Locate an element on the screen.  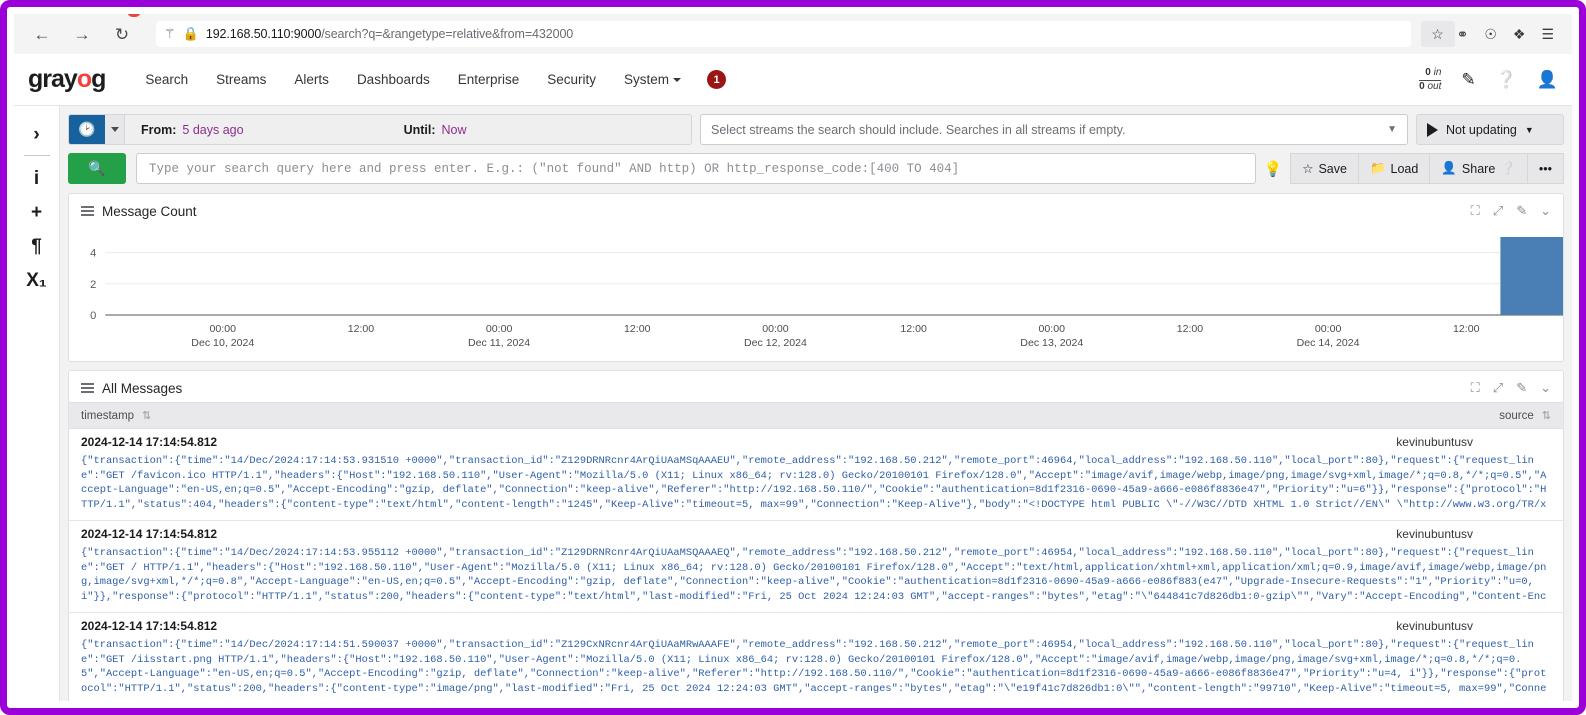
back-arrow-icon: ← is located at coordinates (42, 34).